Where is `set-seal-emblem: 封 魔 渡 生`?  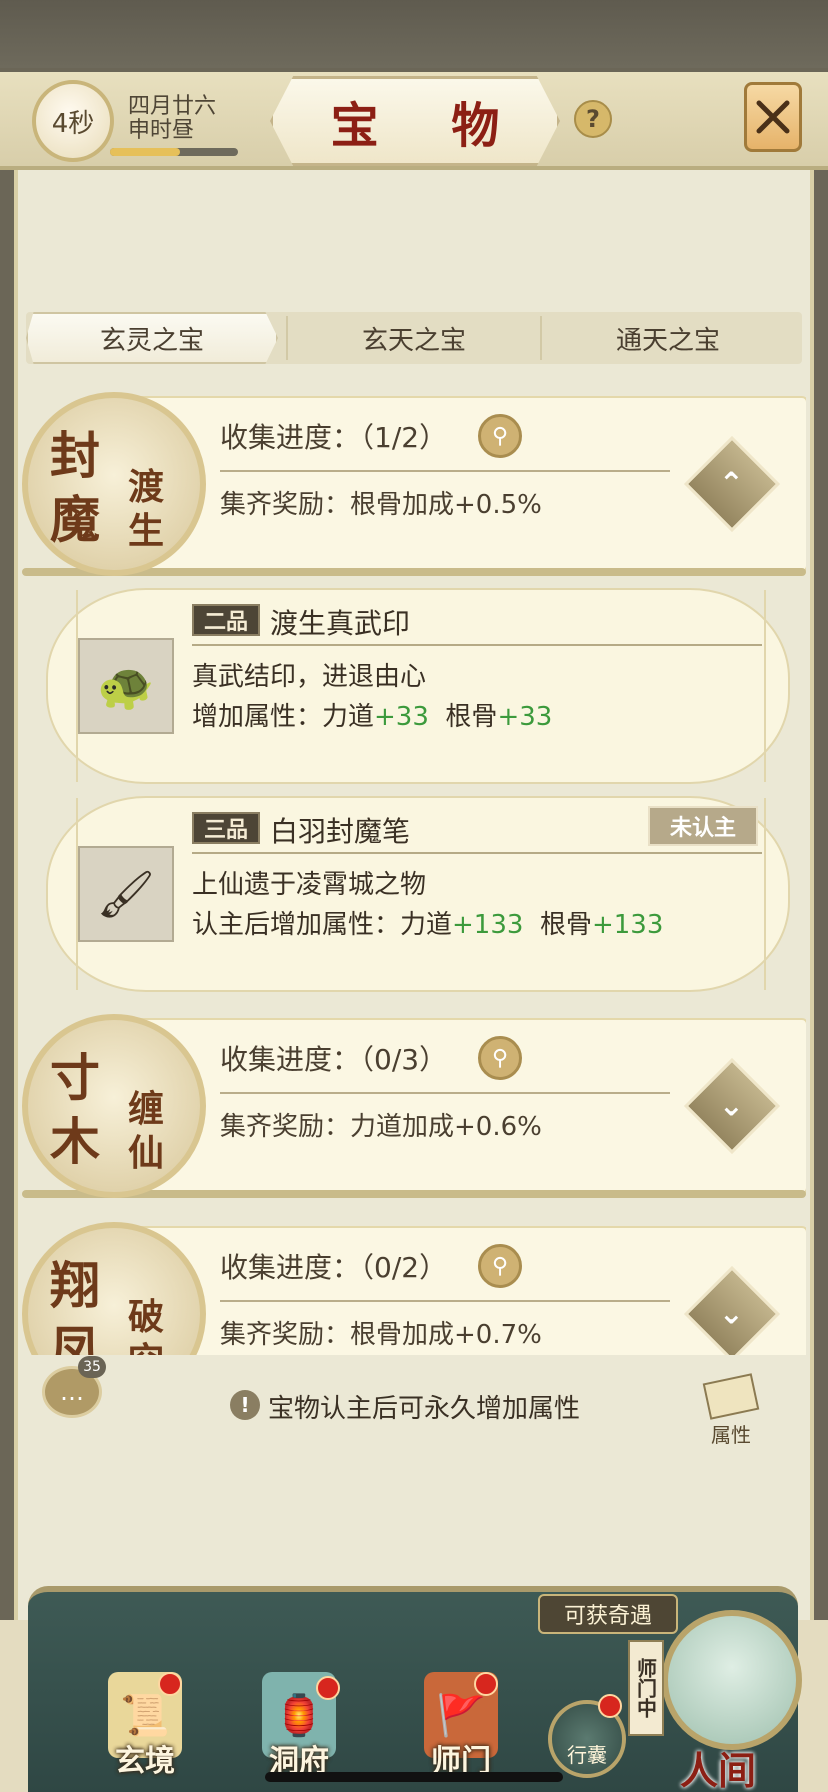 set-seal-emblem: 封 魔 渡 生 is located at coordinates (114, 484).